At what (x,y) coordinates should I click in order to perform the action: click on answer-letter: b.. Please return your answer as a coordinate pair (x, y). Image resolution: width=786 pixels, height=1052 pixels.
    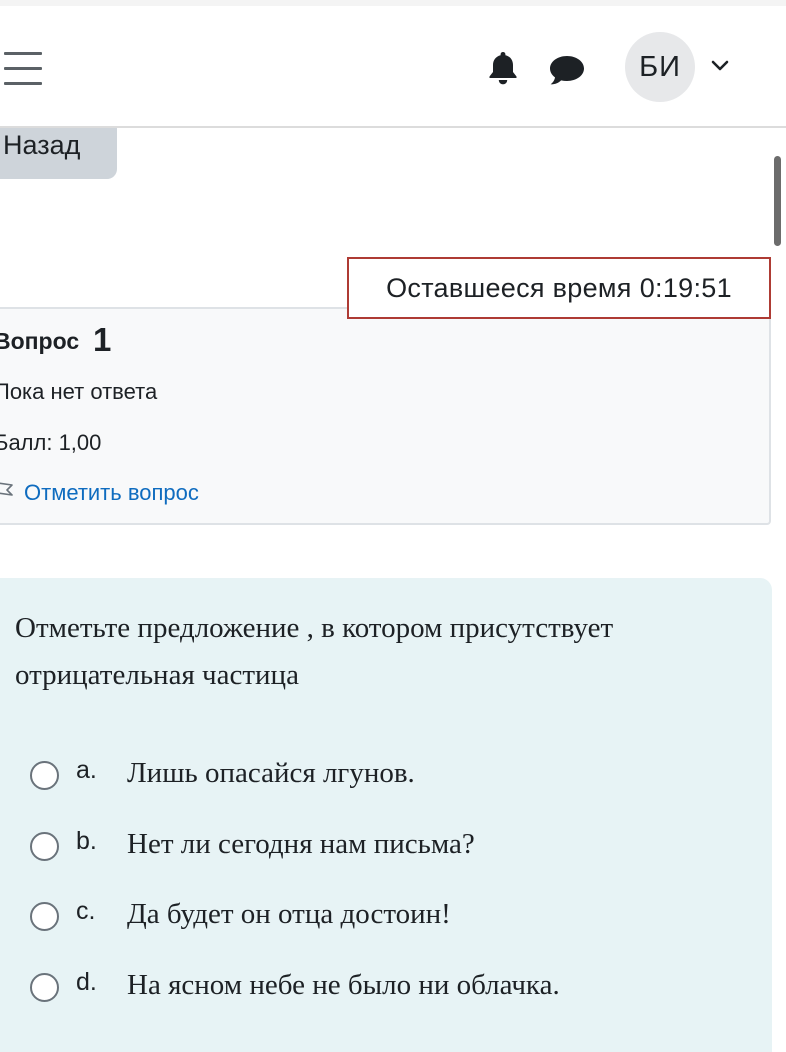
    Looking at the image, I should click on (86, 841).